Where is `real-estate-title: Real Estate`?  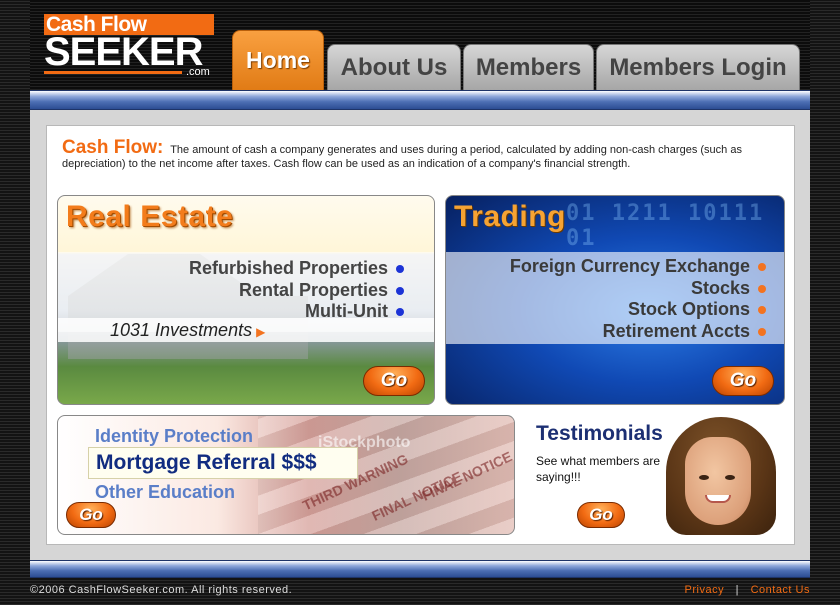
real-estate-title: Real Estate is located at coordinates (150, 216).